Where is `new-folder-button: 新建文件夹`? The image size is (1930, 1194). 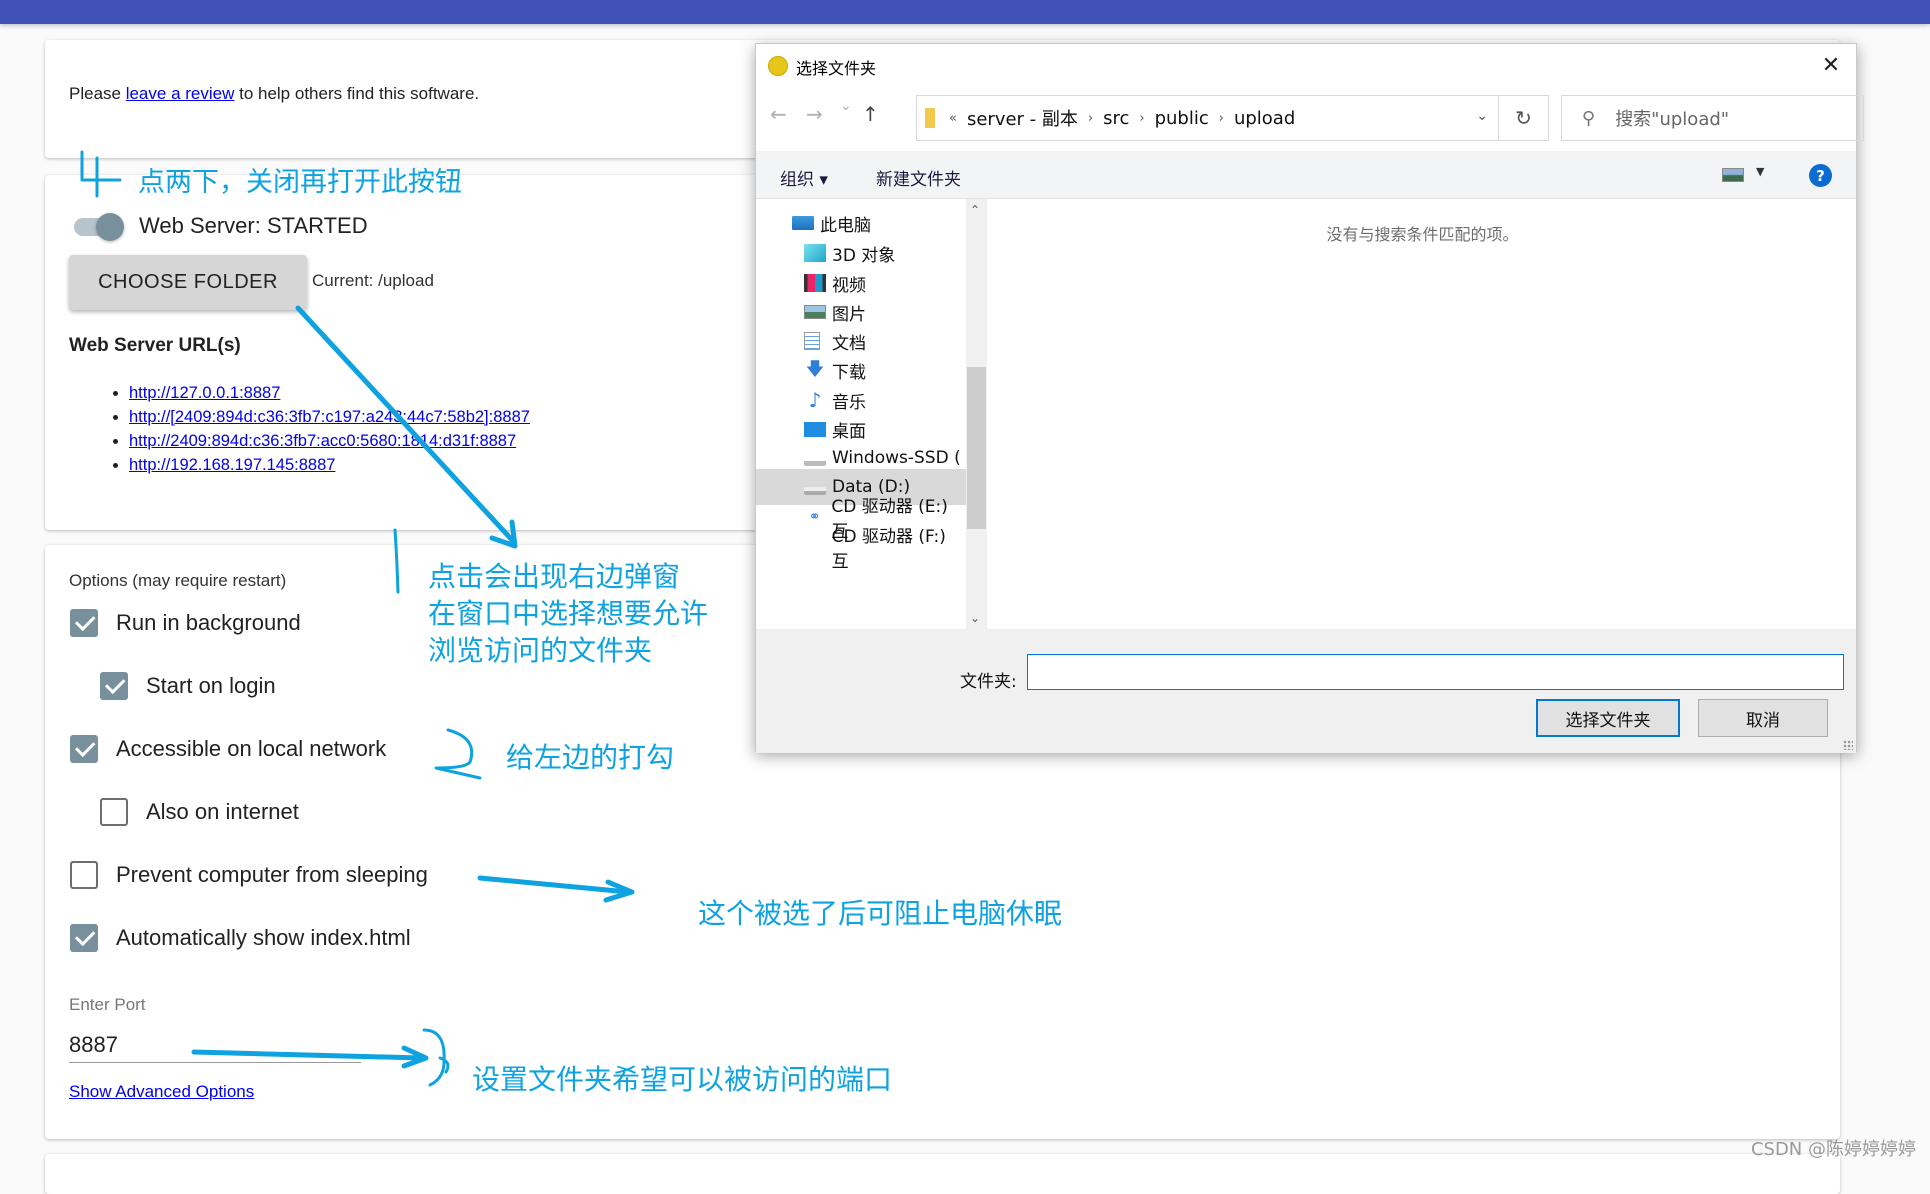 new-folder-button: 新建文件夹 is located at coordinates (918, 177).